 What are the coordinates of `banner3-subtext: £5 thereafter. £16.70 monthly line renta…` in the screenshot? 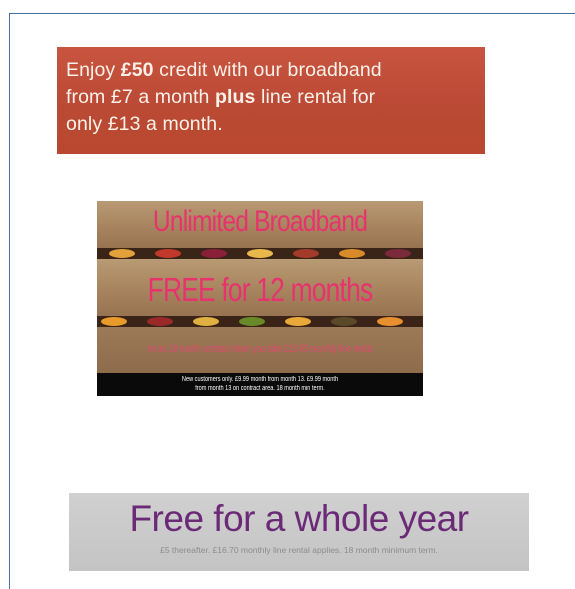 It's located at (299, 550).